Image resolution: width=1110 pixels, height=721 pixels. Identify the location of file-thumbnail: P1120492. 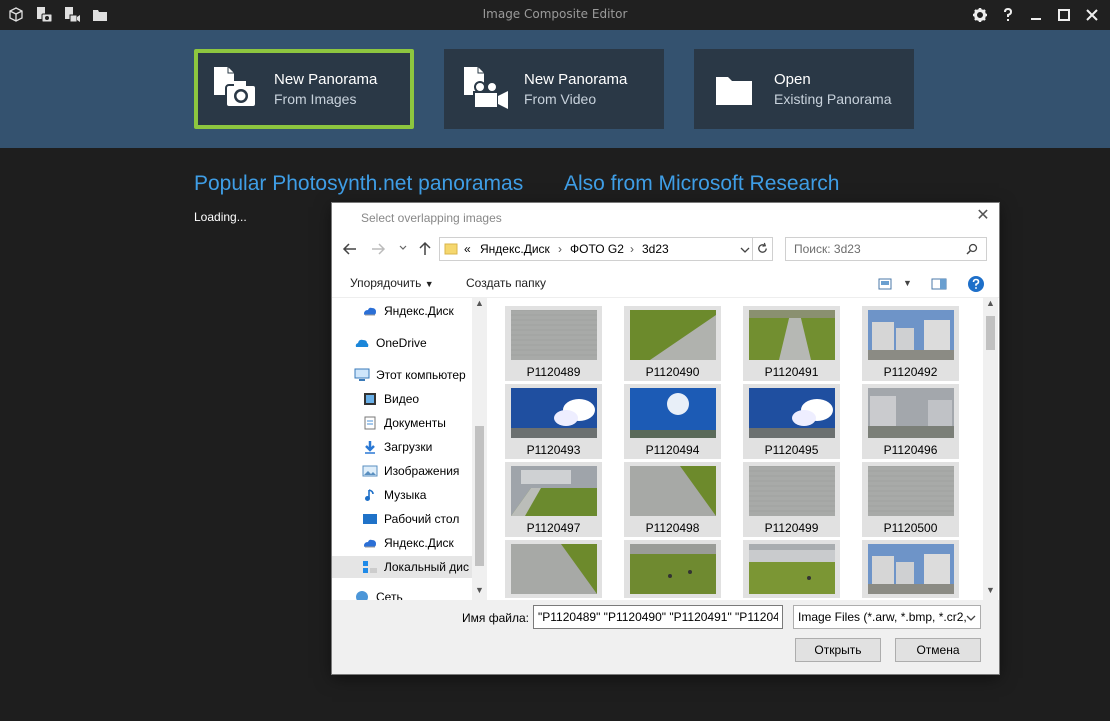
(910, 343).